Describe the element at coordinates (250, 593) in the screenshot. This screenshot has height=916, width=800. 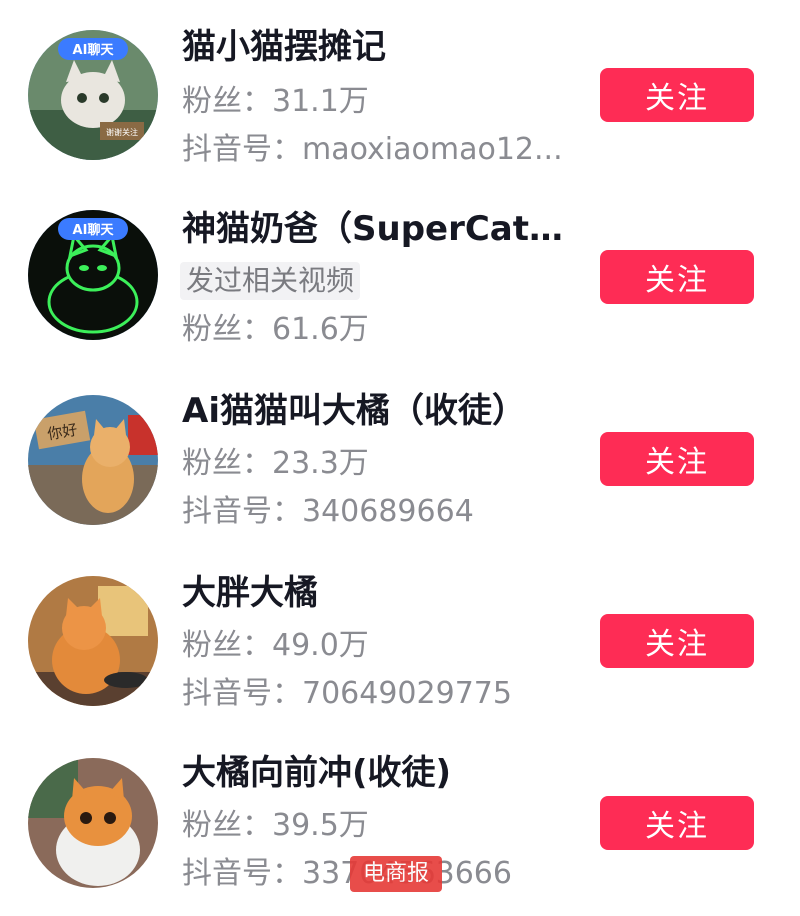
I see `user-name: 大胖大橘` at that location.